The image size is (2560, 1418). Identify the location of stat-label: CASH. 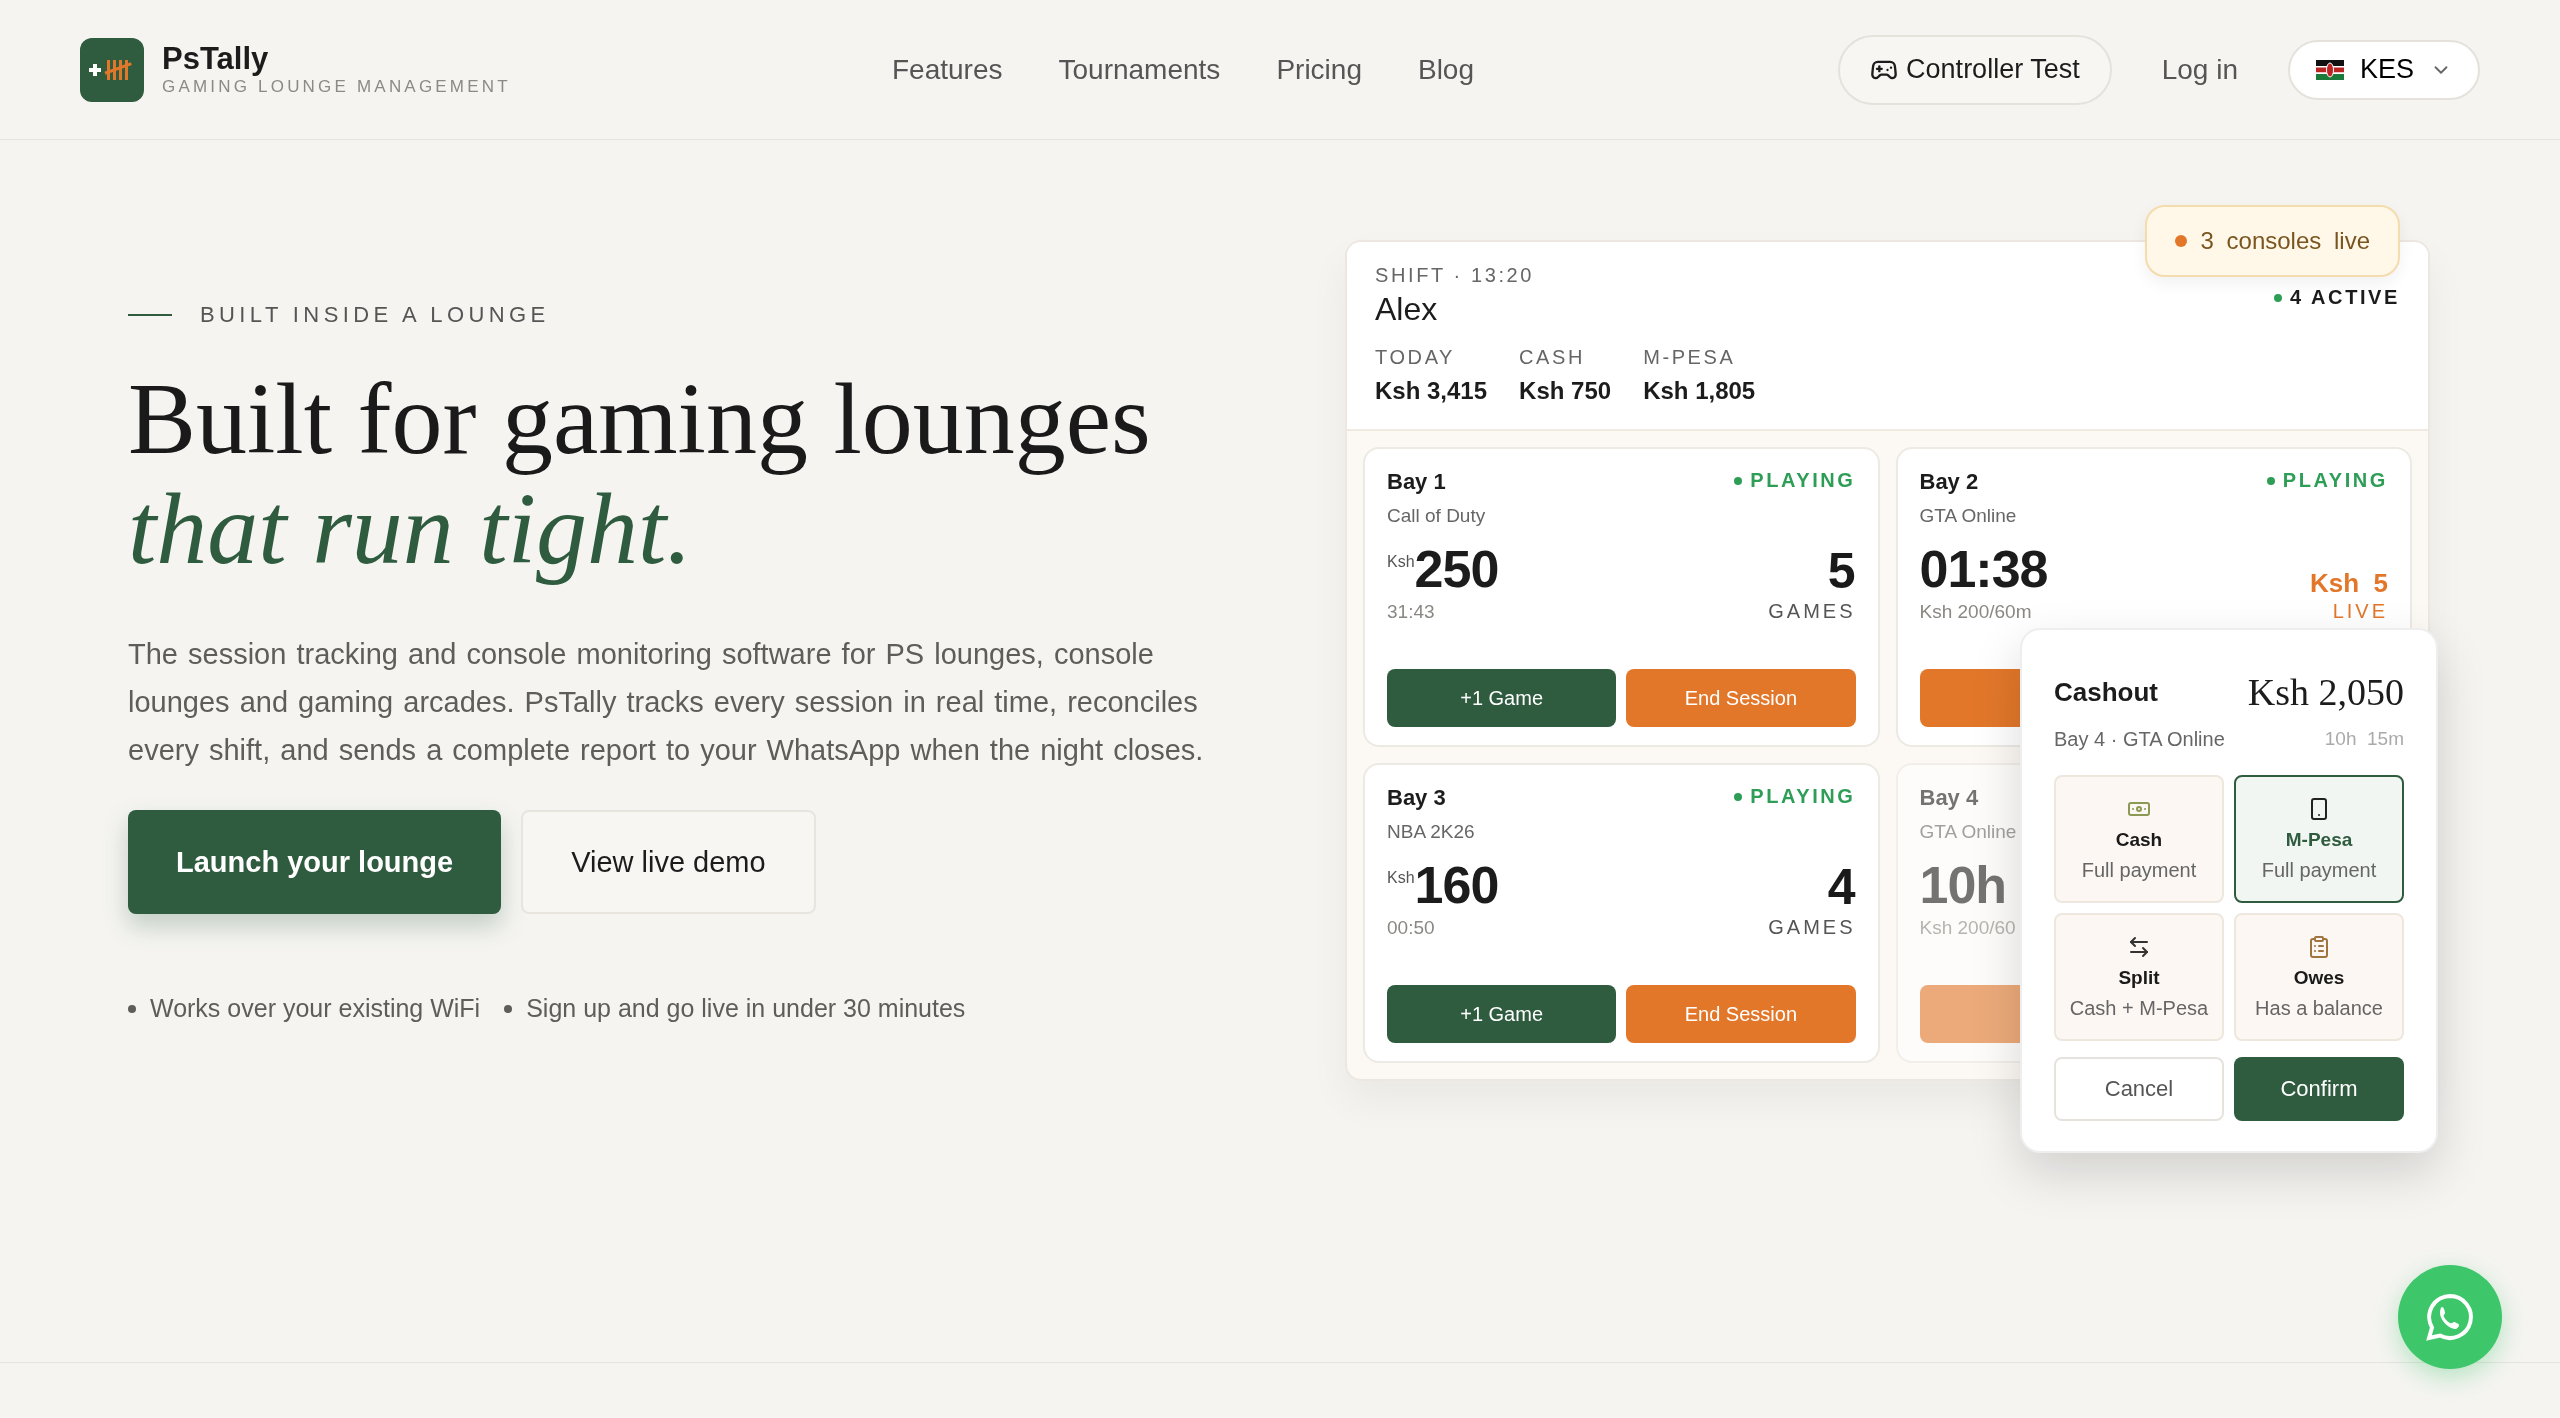
(1553, 357).